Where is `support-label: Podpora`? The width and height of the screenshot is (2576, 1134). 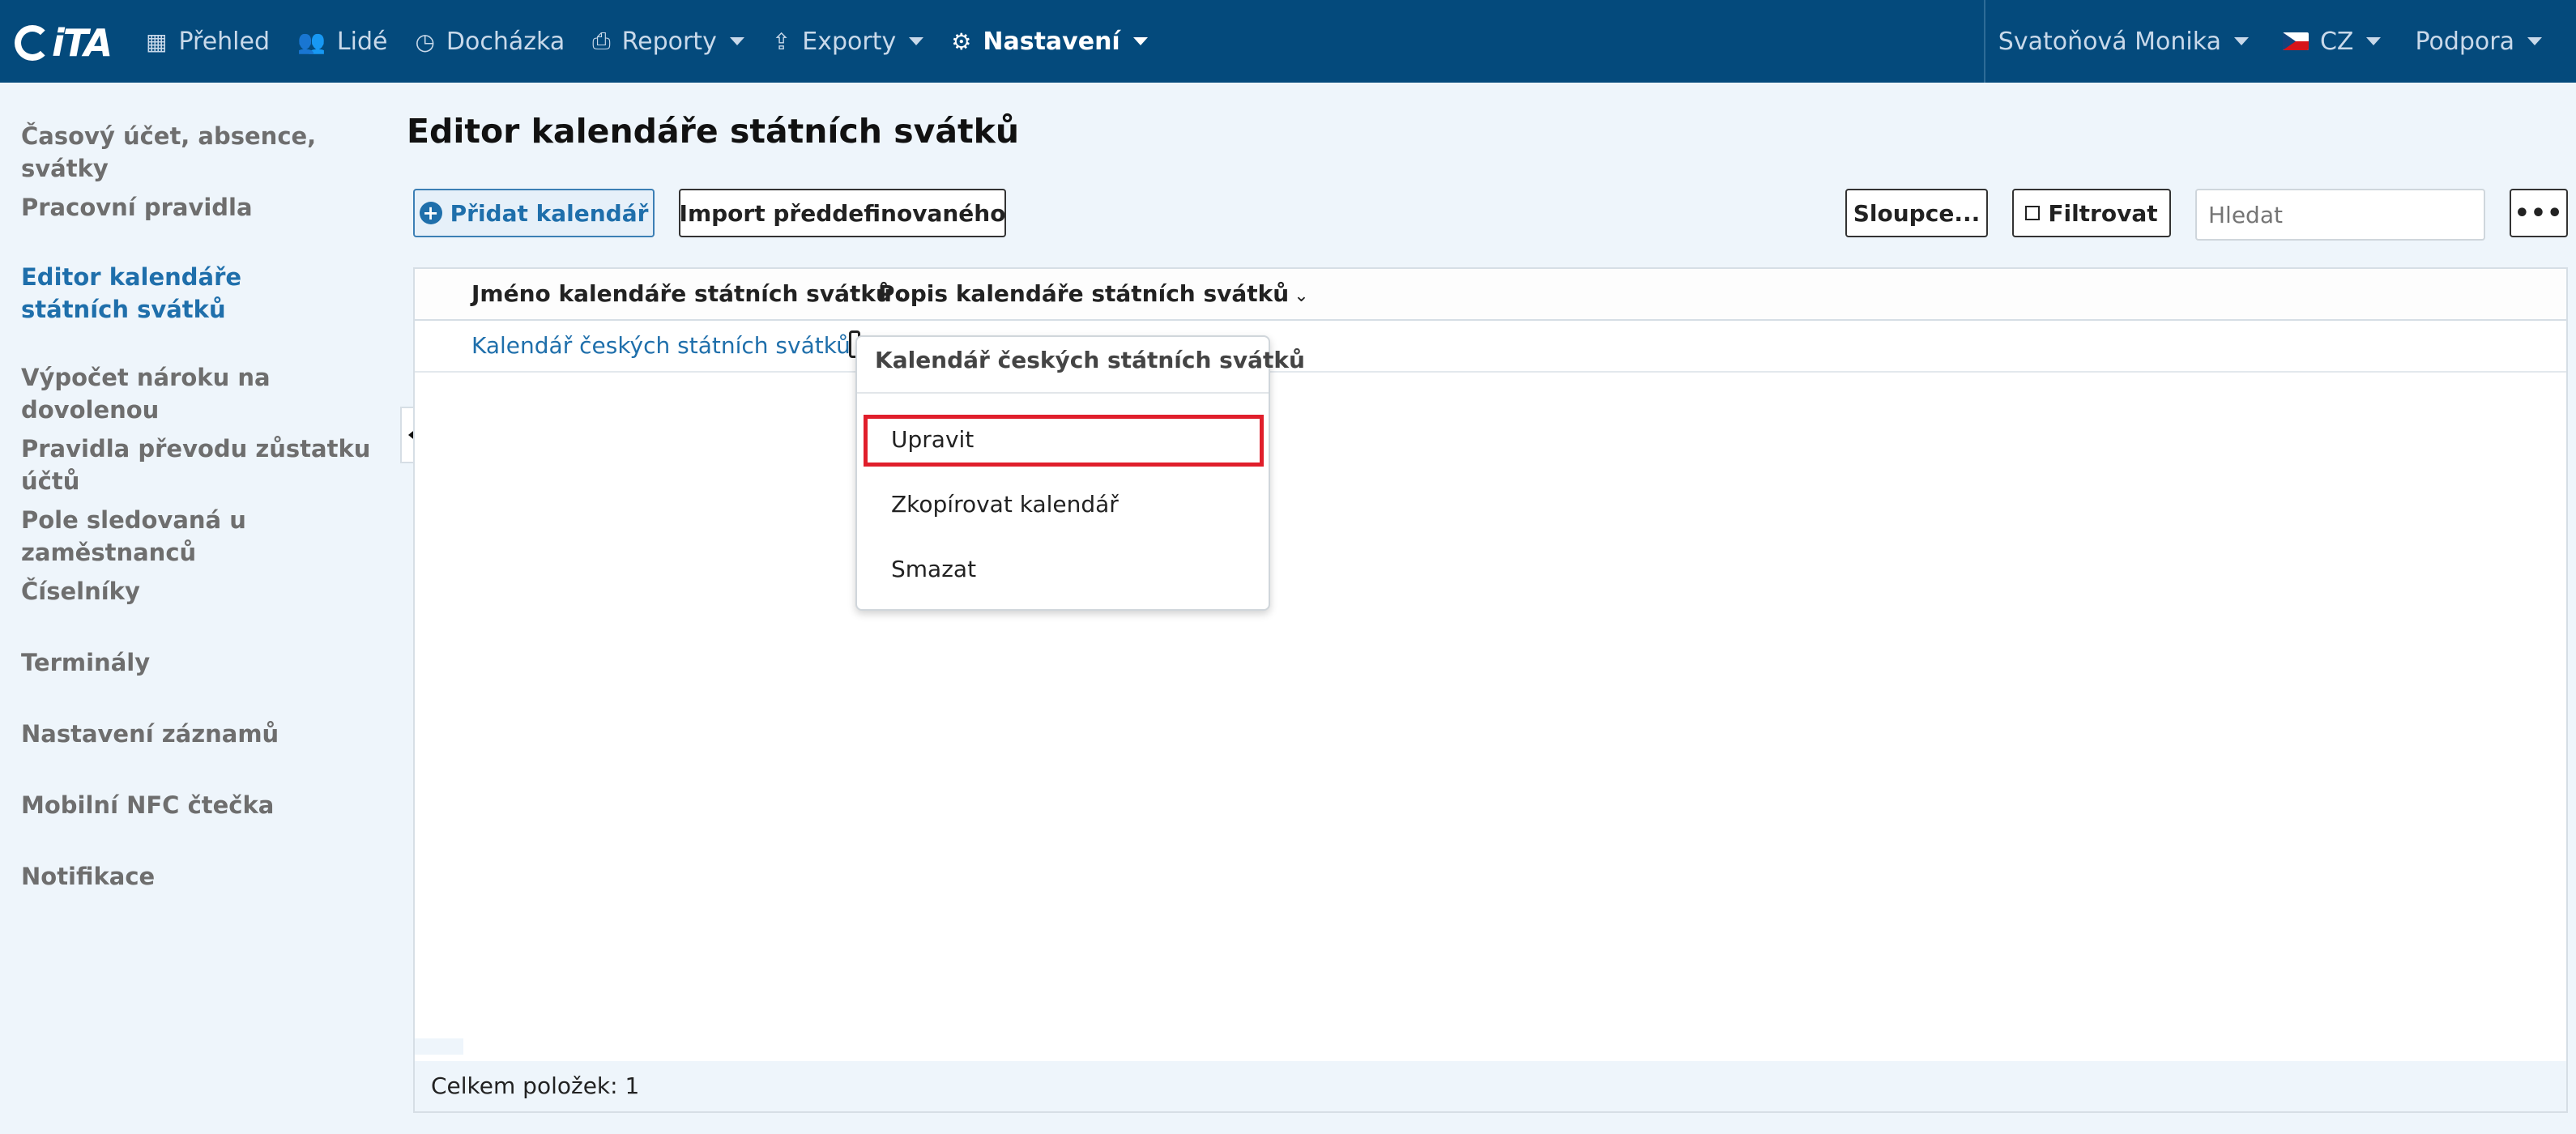
support-label: Podpora is located at coordinates (2464, 41).